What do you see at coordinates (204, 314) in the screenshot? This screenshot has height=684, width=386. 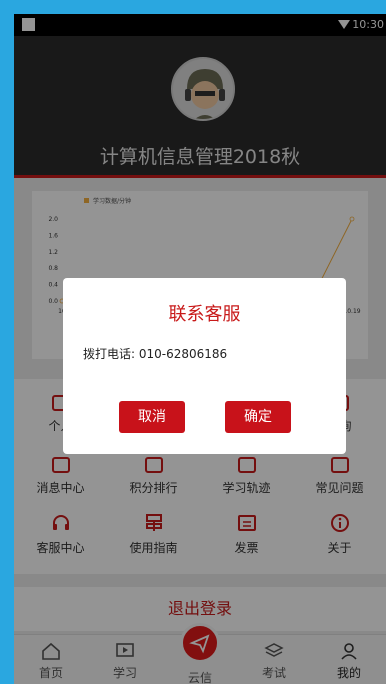 I see `dialog-title: 联系客服` at bounding box center [204, 314].